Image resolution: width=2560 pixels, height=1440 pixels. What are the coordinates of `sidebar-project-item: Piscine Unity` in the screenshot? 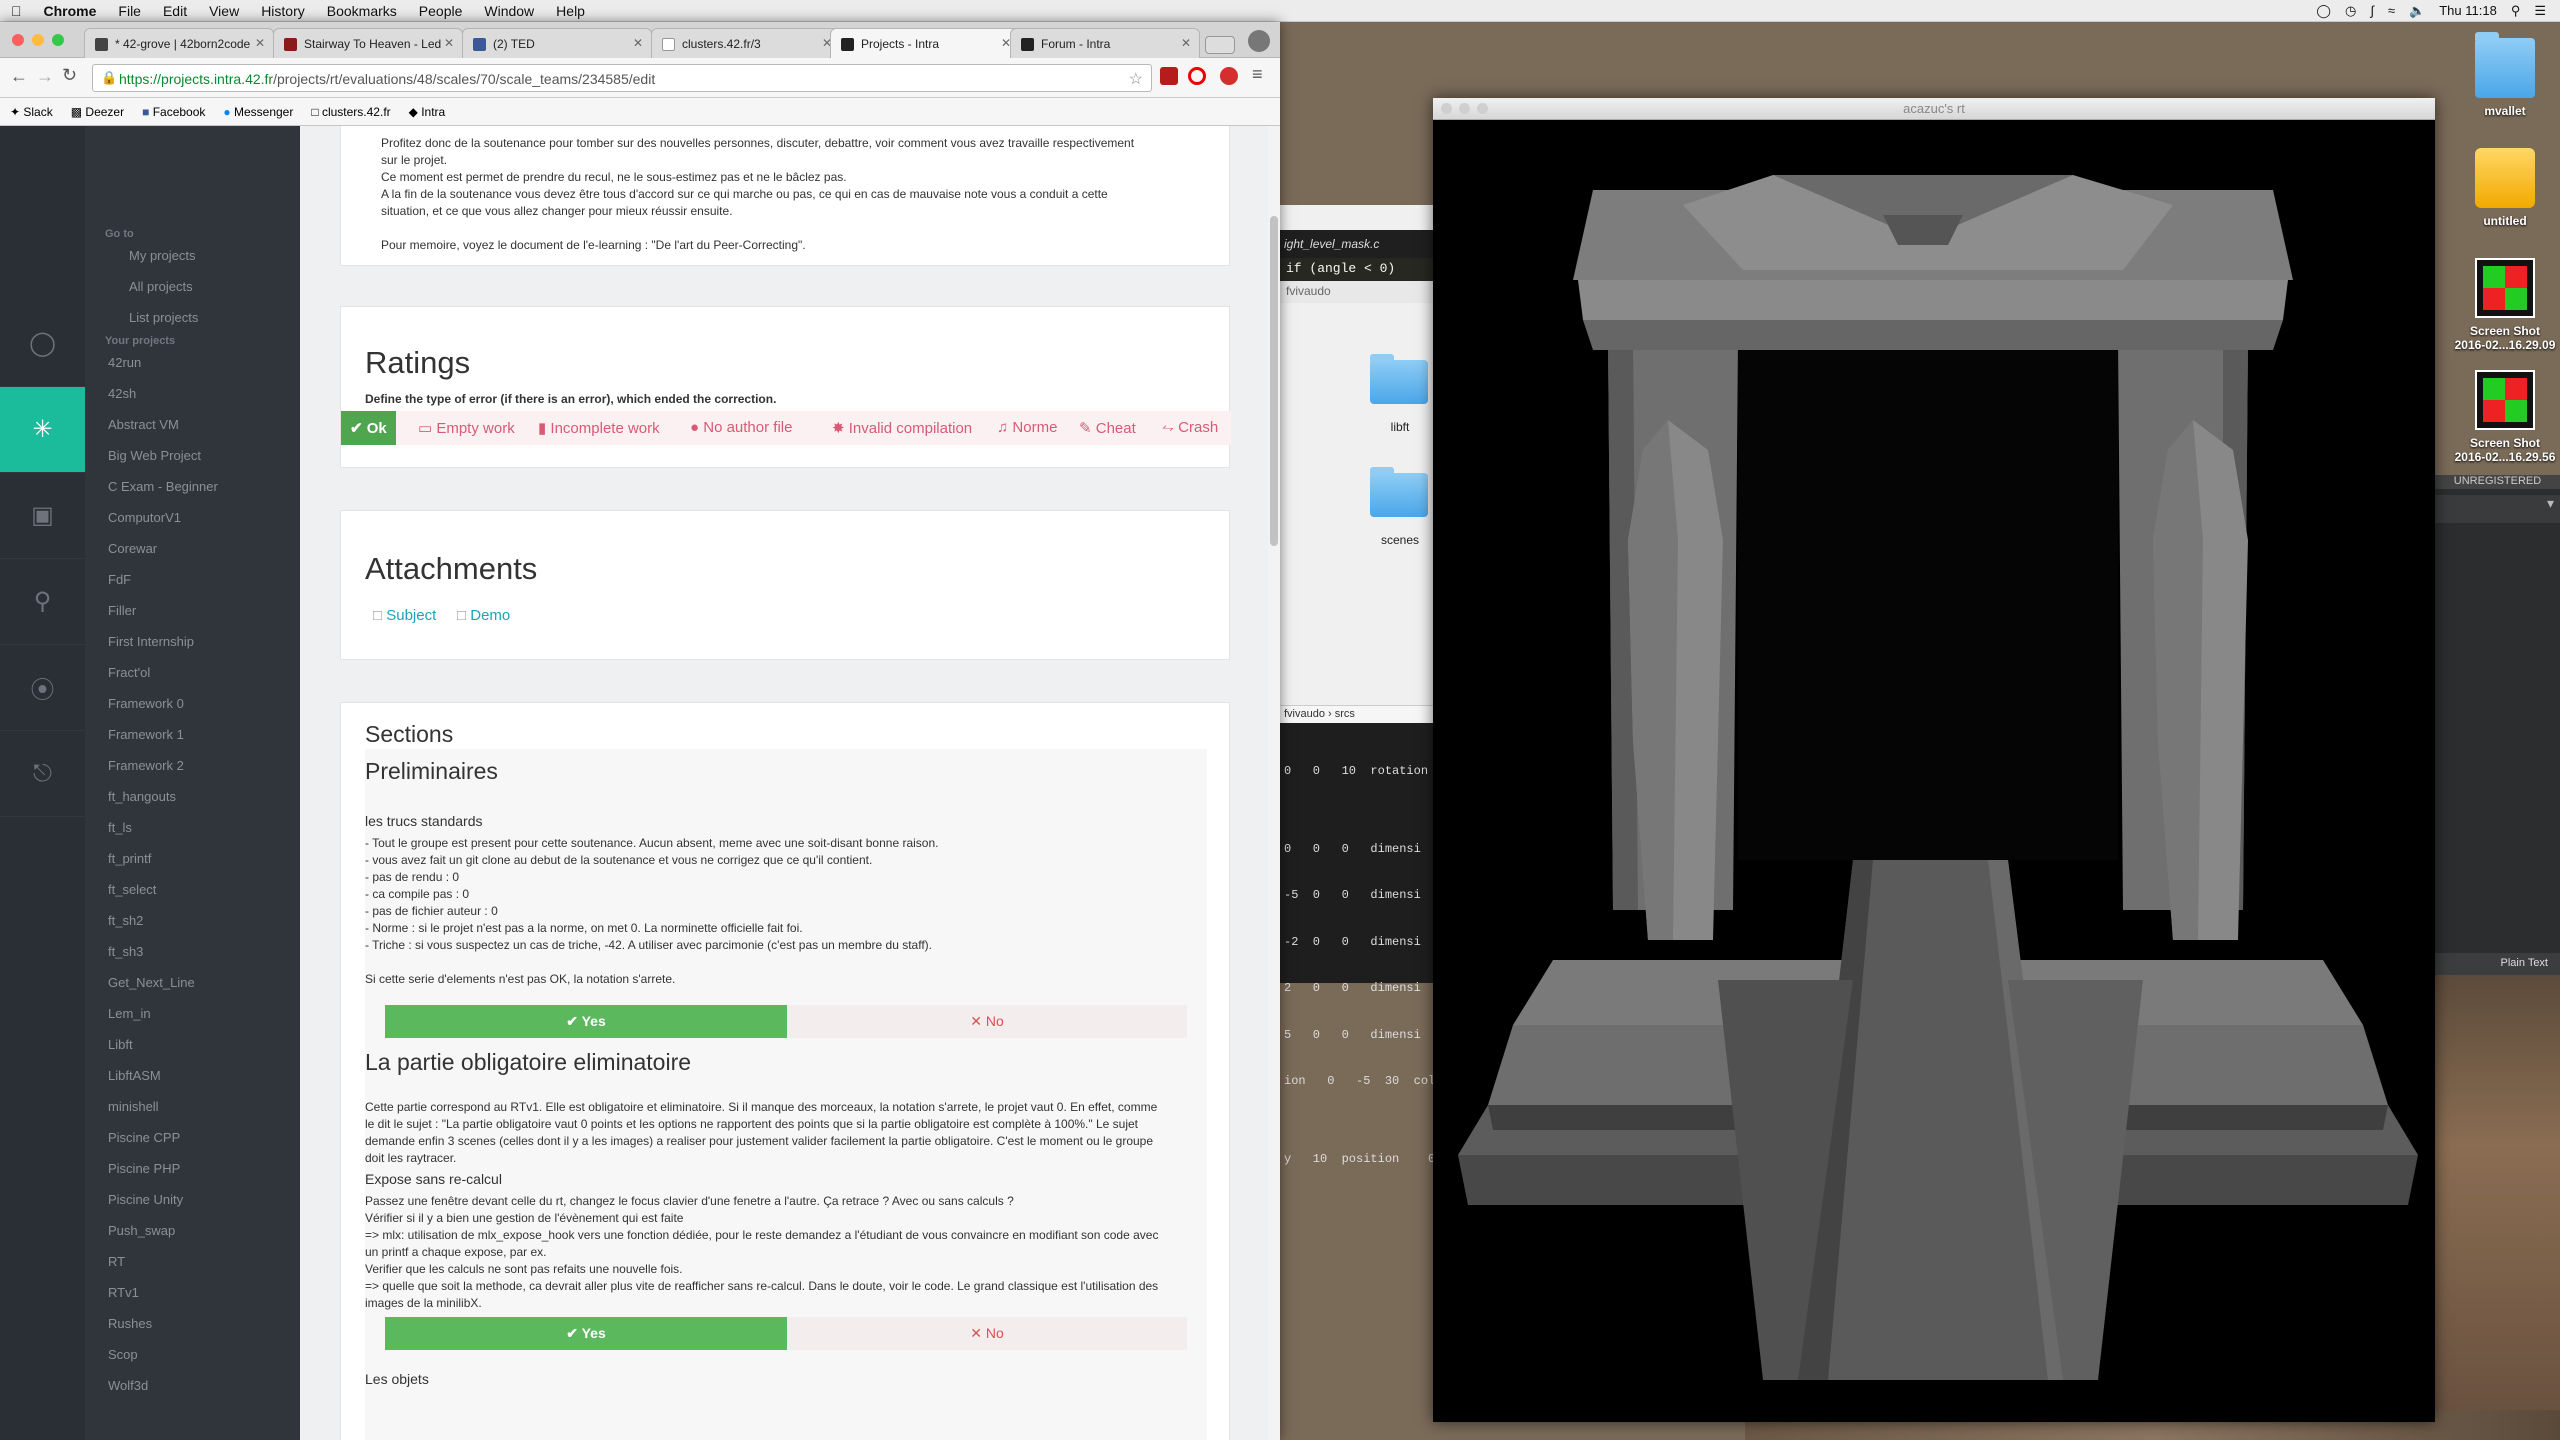 It's located at (192, 1199).